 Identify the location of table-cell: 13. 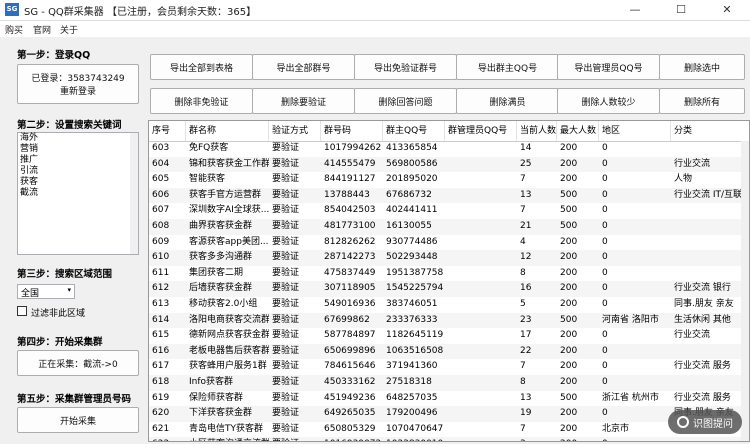
(526, 194).